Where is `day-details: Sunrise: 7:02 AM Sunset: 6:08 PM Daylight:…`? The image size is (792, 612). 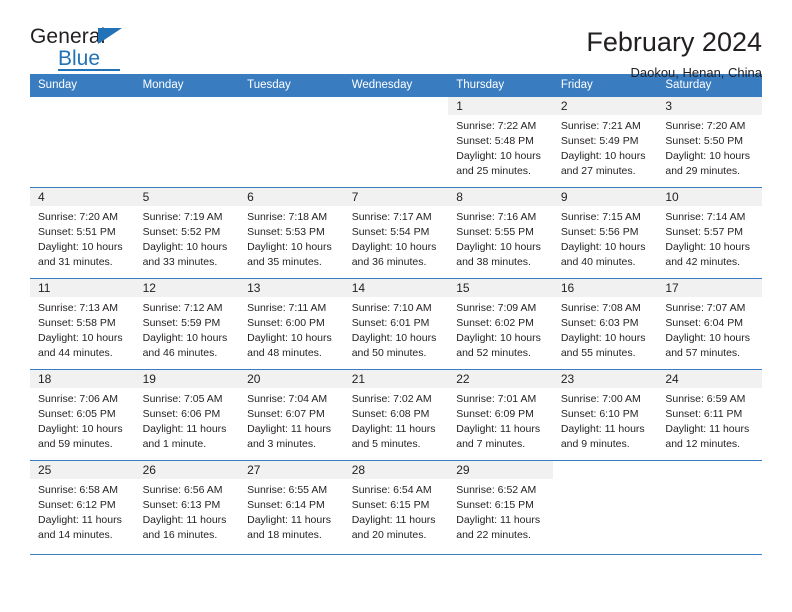
day-details: Sunrise: 7:02 AM Sunset: 6:08 PM Daylight:… is located at coordinates (396, 420).